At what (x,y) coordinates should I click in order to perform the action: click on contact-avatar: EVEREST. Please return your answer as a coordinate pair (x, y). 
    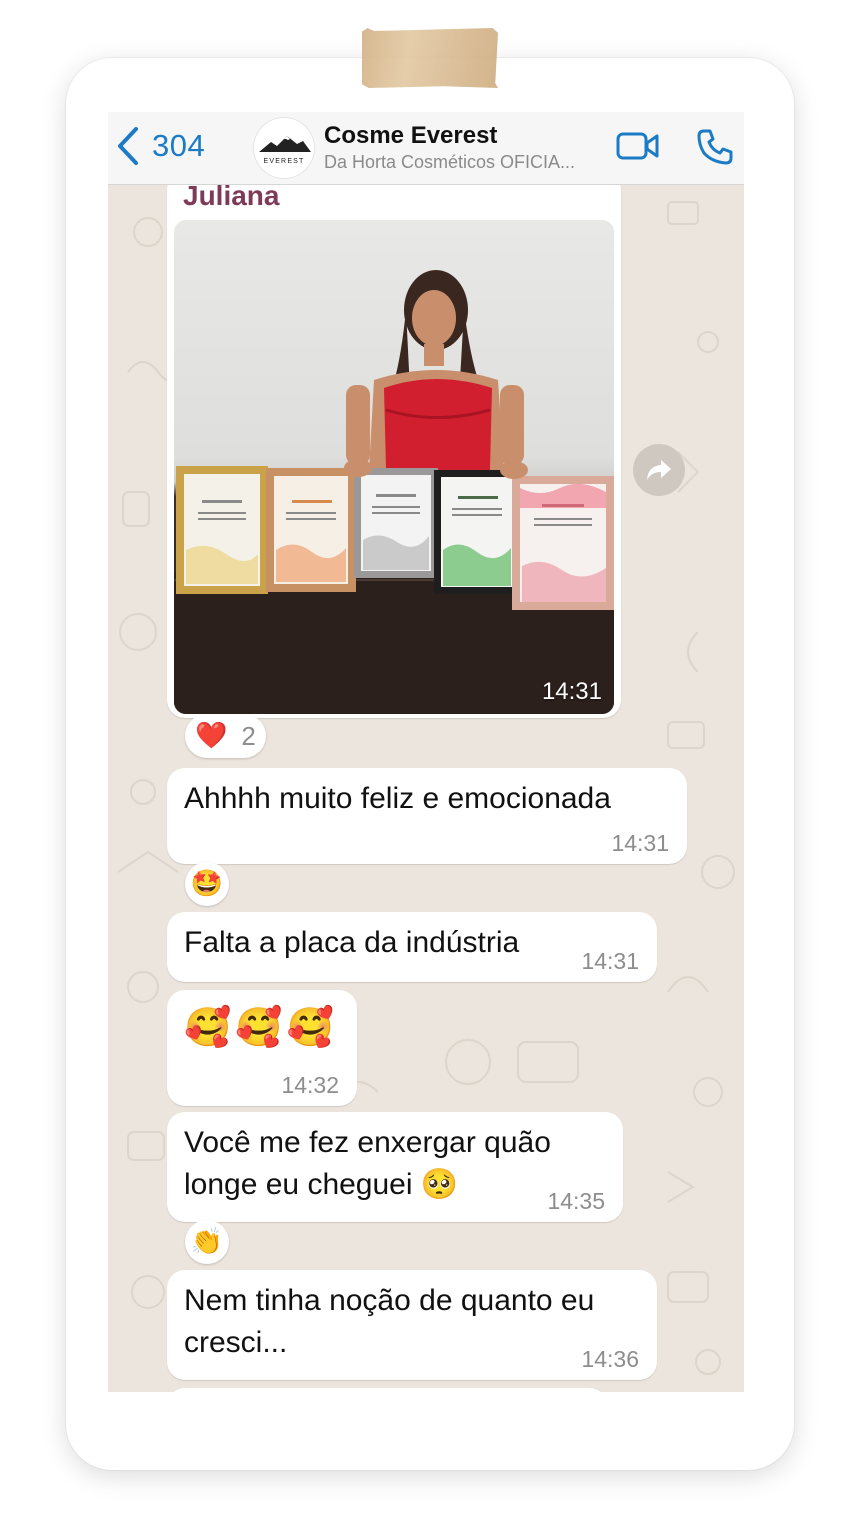
    Looking at the image, I should click on (284, 148).